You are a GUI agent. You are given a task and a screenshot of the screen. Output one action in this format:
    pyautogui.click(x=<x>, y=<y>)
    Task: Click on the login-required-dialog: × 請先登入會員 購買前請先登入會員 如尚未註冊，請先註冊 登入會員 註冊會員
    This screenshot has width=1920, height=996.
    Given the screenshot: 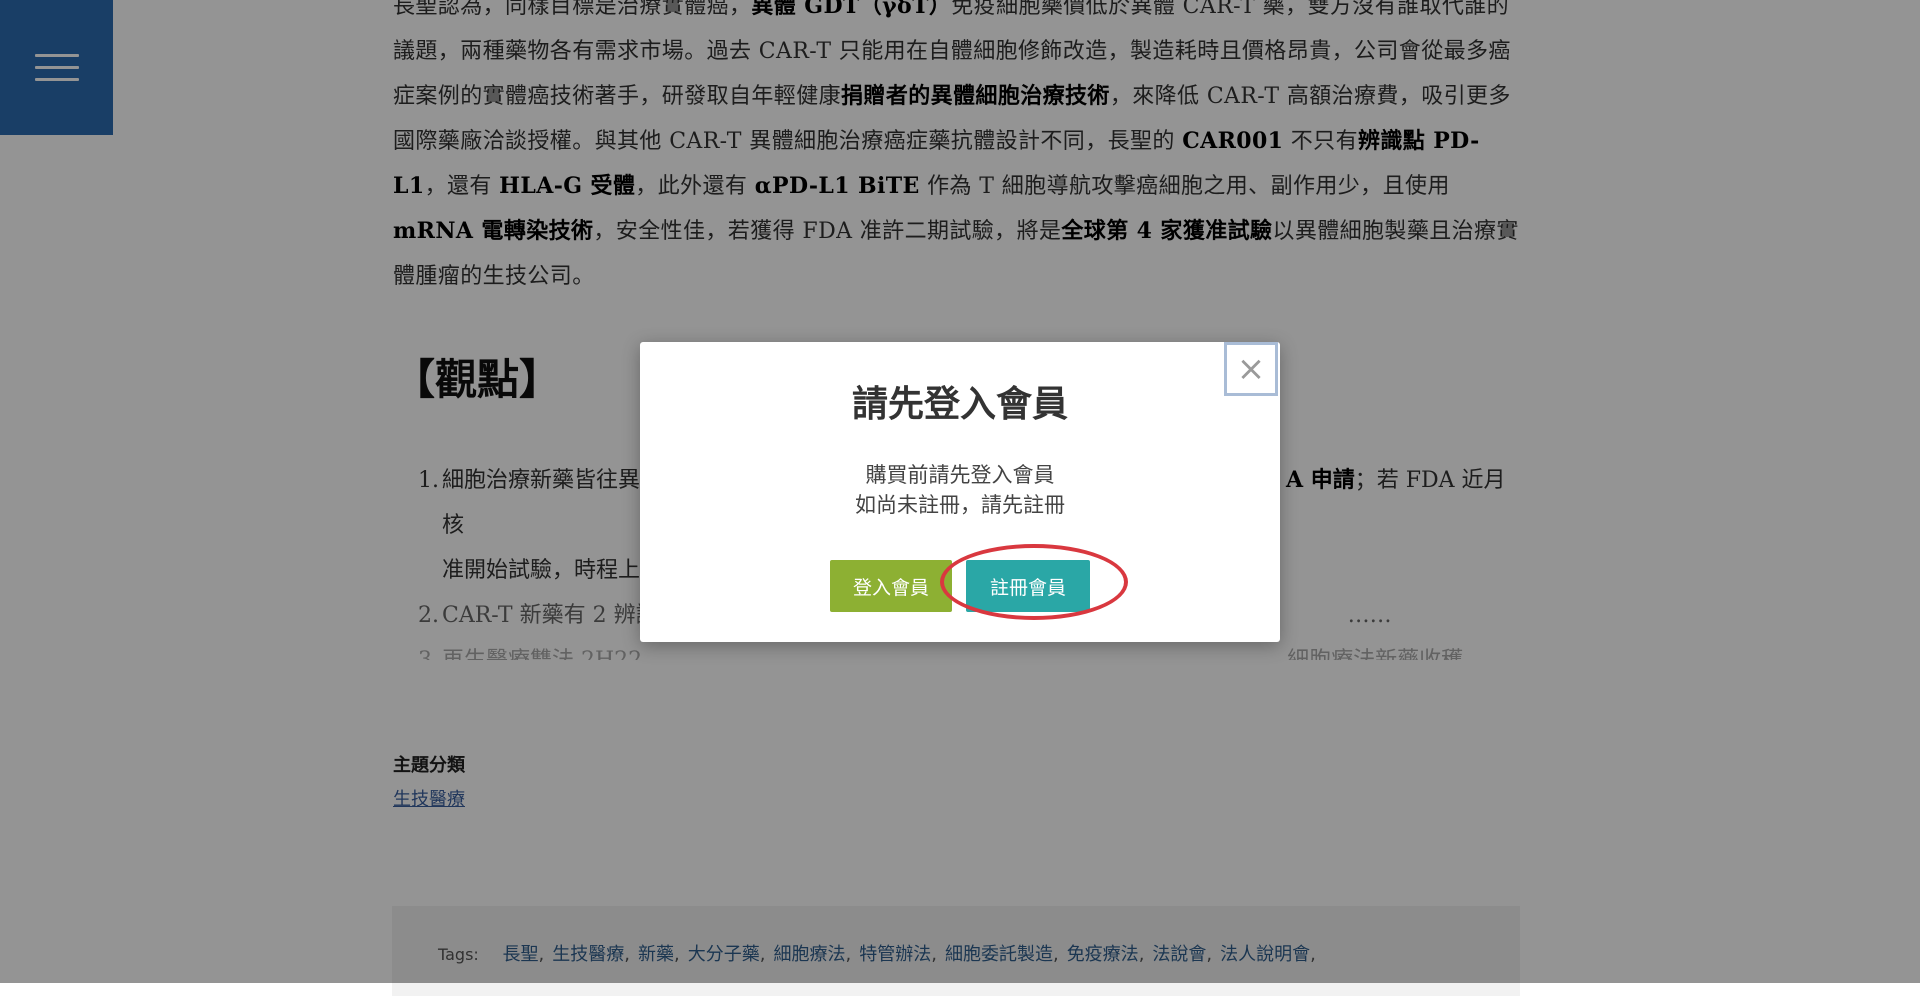 What is the action you would take?
    pyautogui.click(x=960, y=492)
    